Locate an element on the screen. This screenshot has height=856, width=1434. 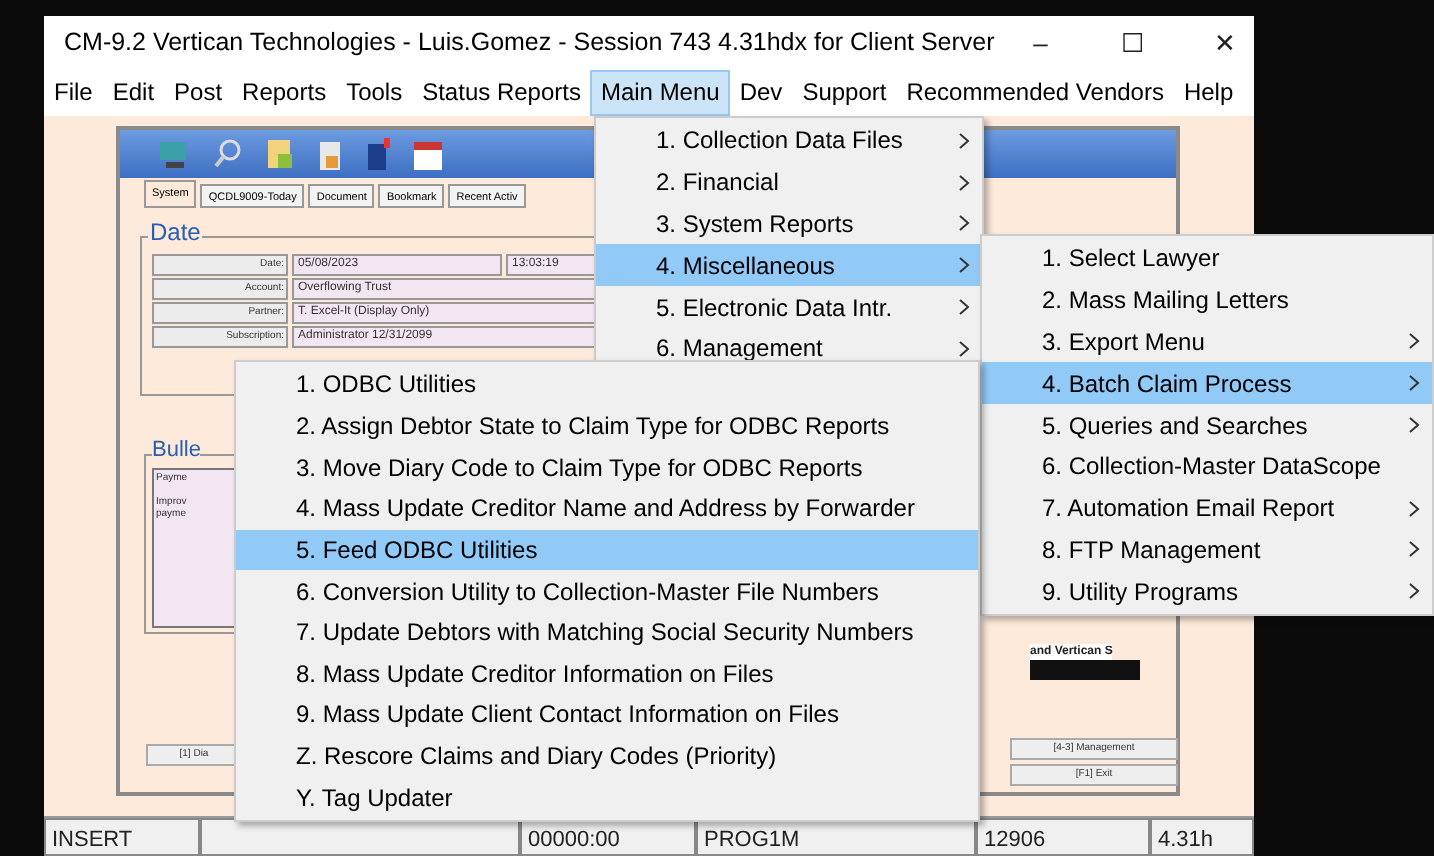
maximize-button: ☐ is located at coordinates (1132, 43).